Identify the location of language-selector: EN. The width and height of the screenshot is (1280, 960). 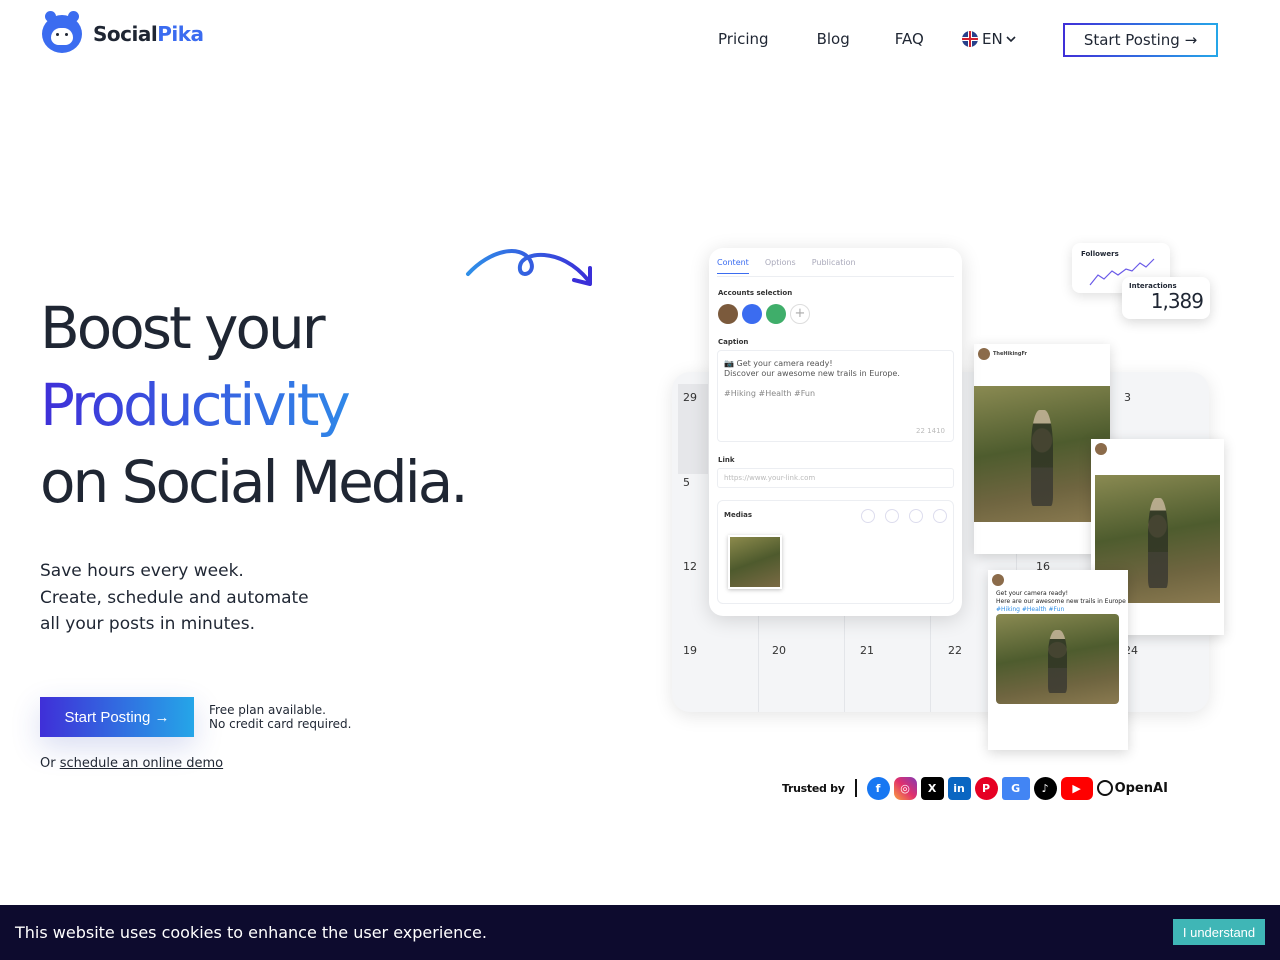
(989, 39).